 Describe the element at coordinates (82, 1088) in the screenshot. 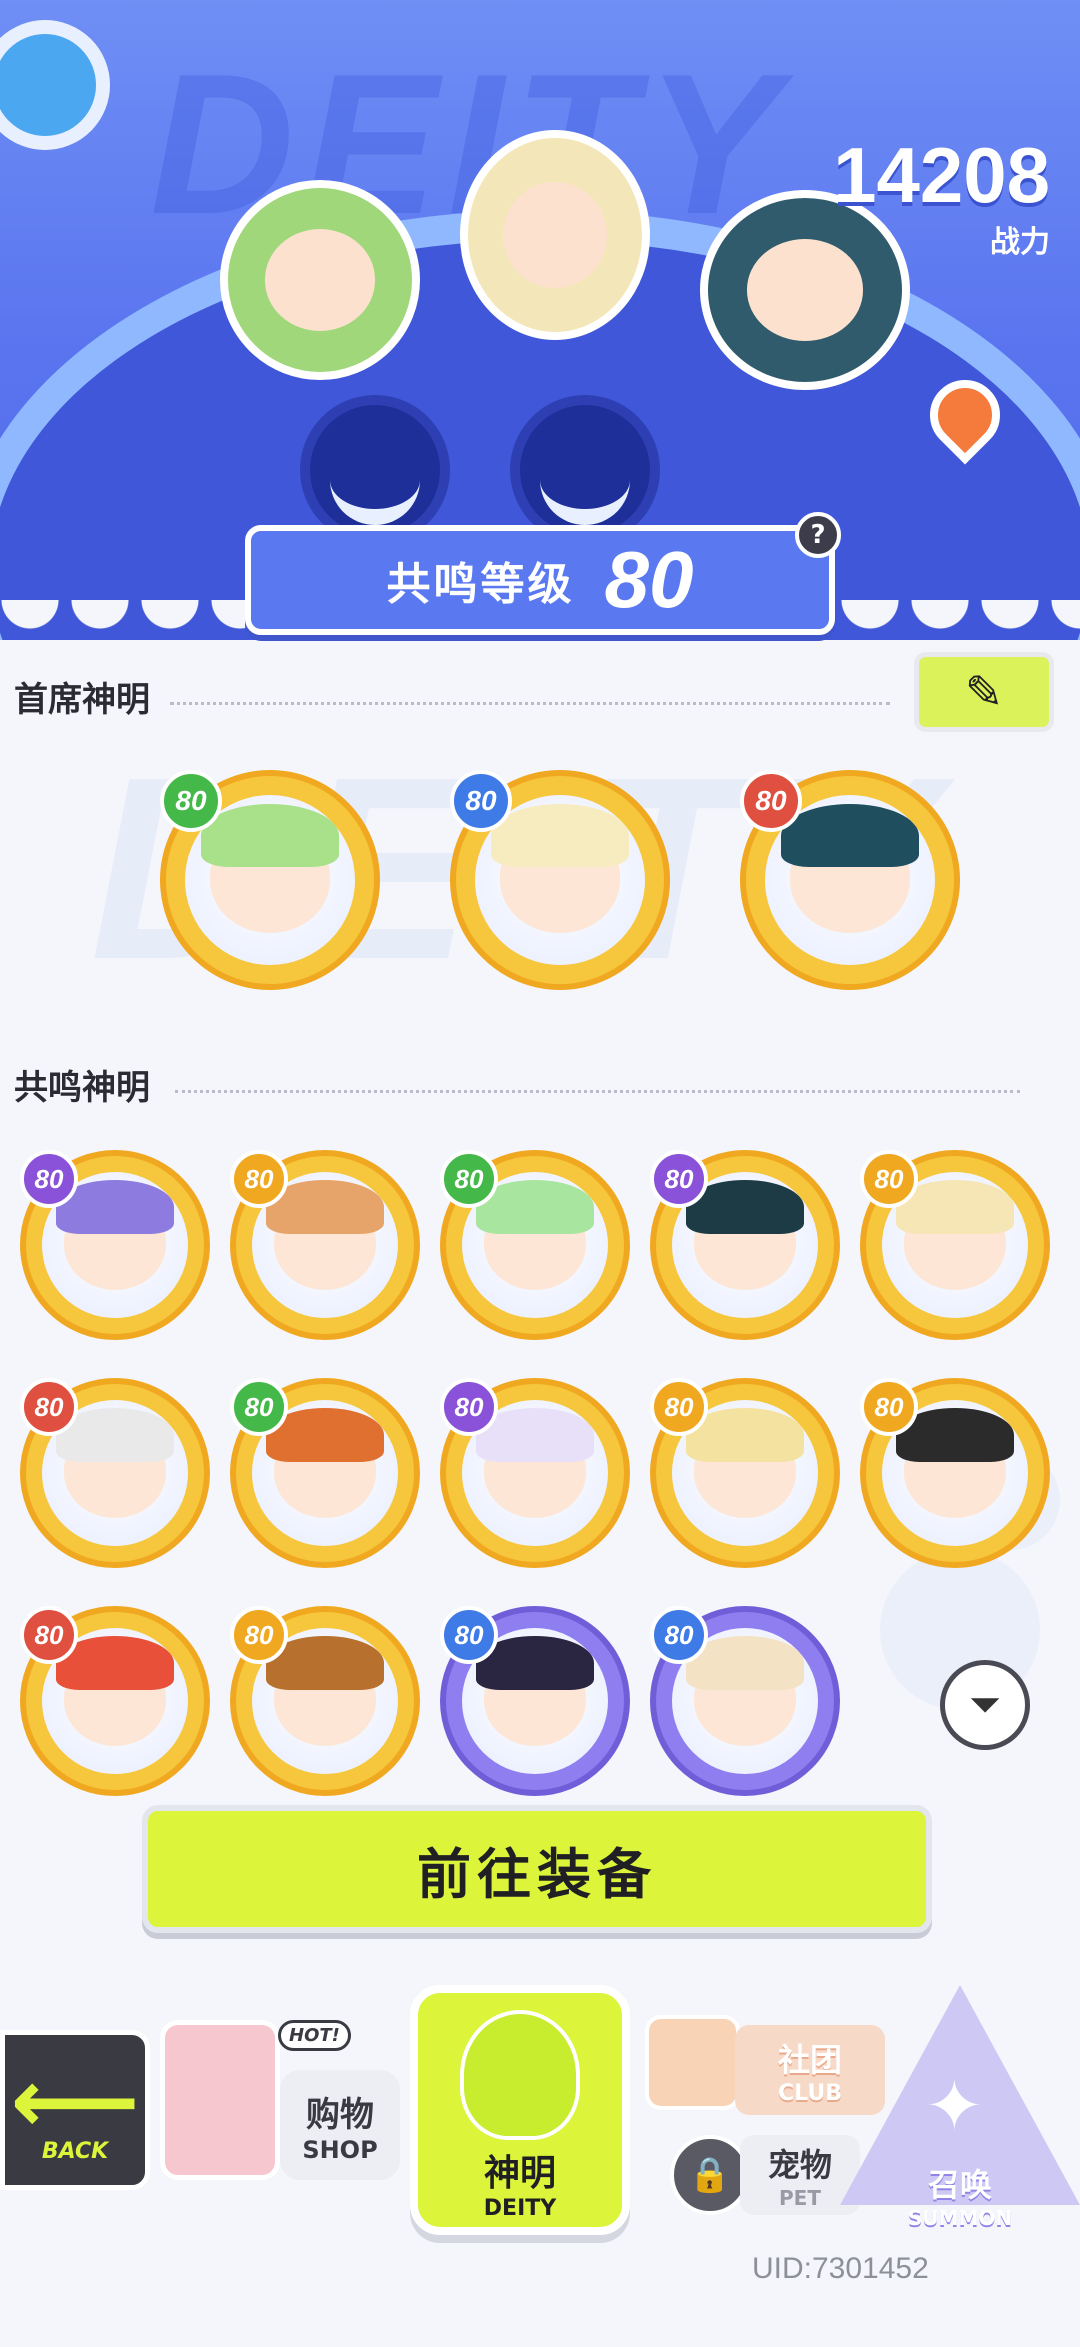

I see `resonance-deity-title: 共鸣神明` at that location.